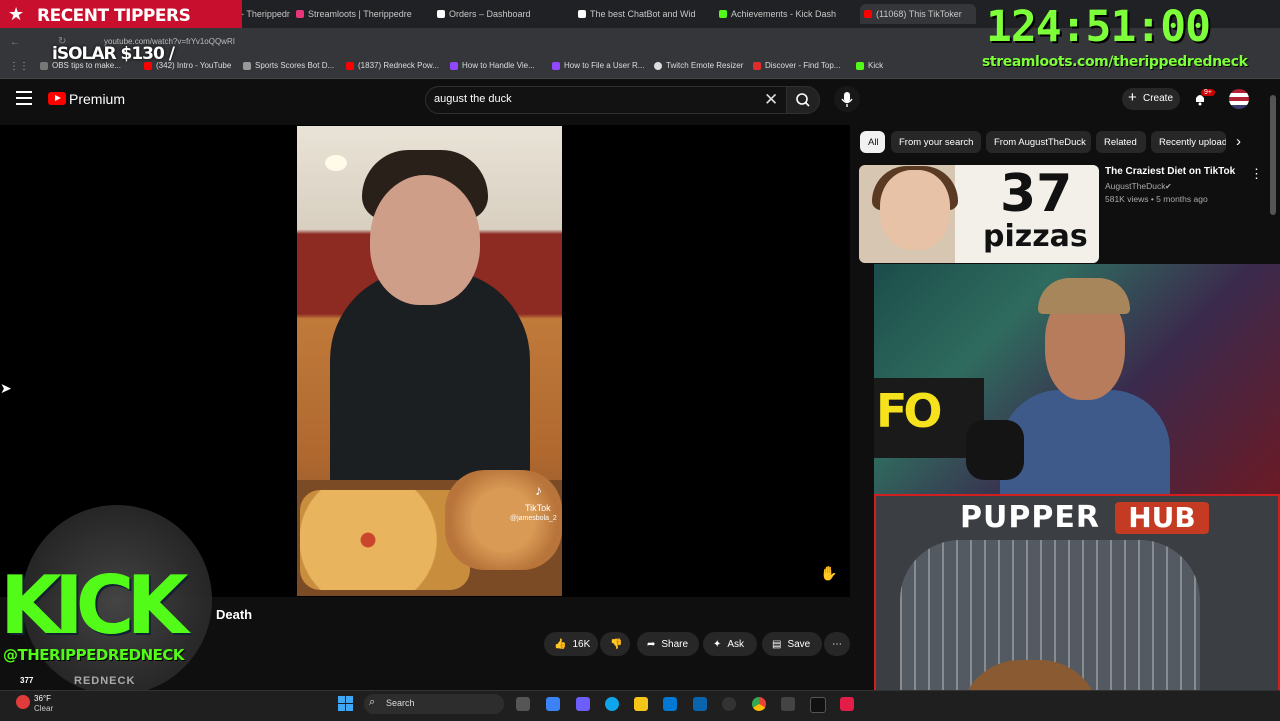 This screenshot has width=1280, height=721. I want to click on weather-icon, so click(23, 702).